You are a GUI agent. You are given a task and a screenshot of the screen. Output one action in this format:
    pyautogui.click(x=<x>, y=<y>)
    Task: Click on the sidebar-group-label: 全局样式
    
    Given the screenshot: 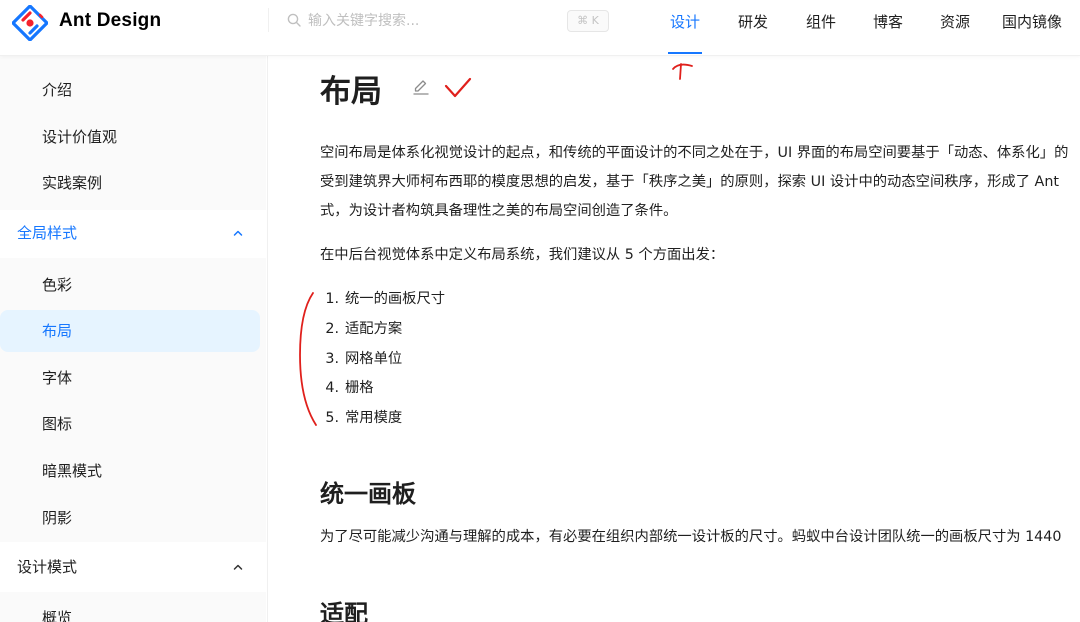 What is the action you would take?
    pyautogui.click(x=47, y=233)
    